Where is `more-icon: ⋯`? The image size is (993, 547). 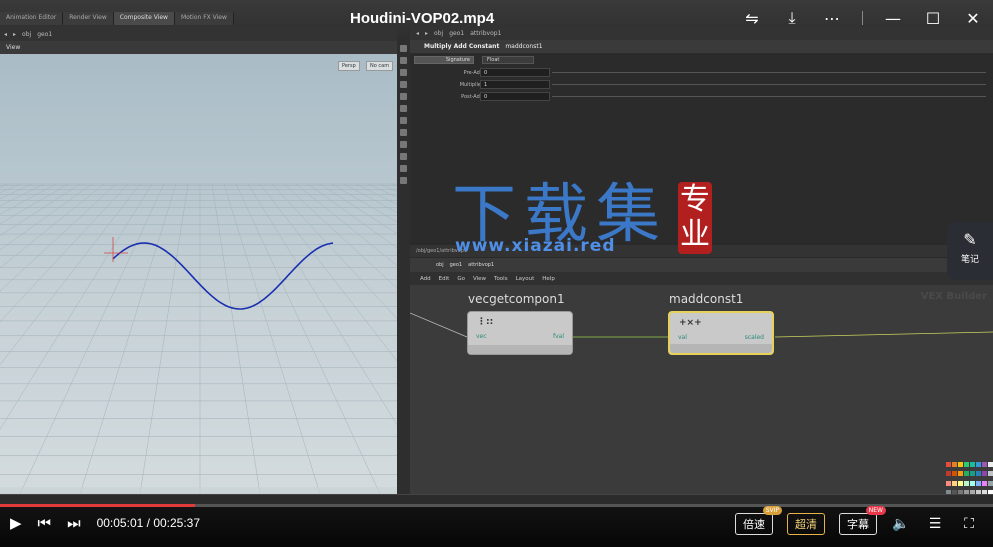
more-icon: ⋯ is located at coordinates (832, 18).